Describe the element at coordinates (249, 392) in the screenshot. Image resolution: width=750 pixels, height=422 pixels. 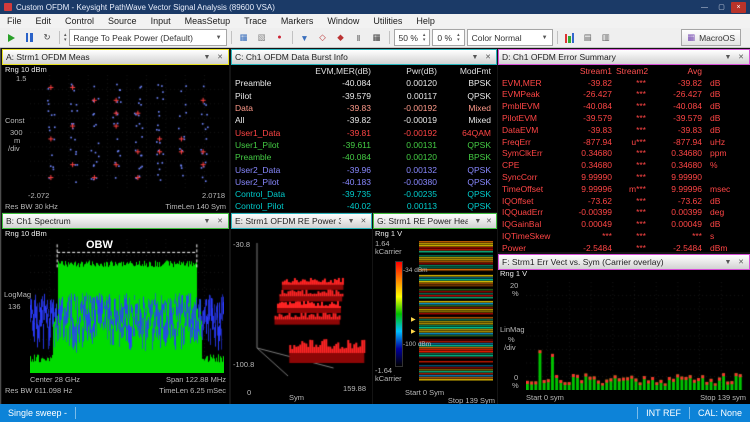
I see `x-axis-min-label: 0` at that location.